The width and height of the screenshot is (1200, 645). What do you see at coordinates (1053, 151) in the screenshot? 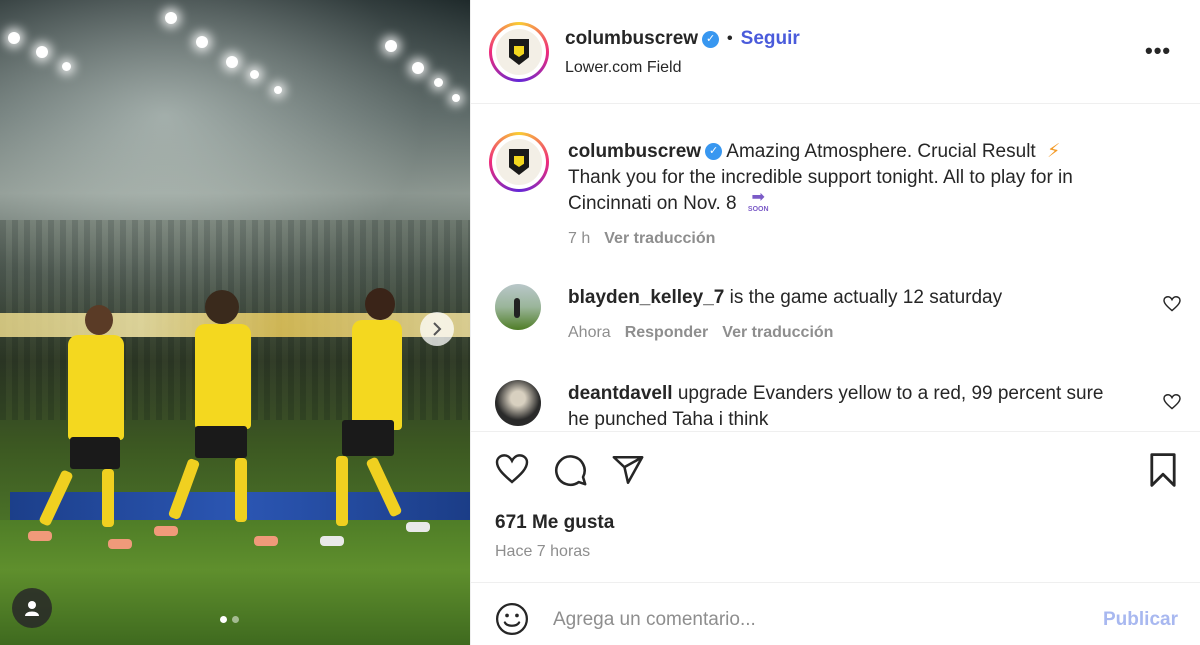
I see `lightning-icon: ⚡` at bounding box center [1053, 151].